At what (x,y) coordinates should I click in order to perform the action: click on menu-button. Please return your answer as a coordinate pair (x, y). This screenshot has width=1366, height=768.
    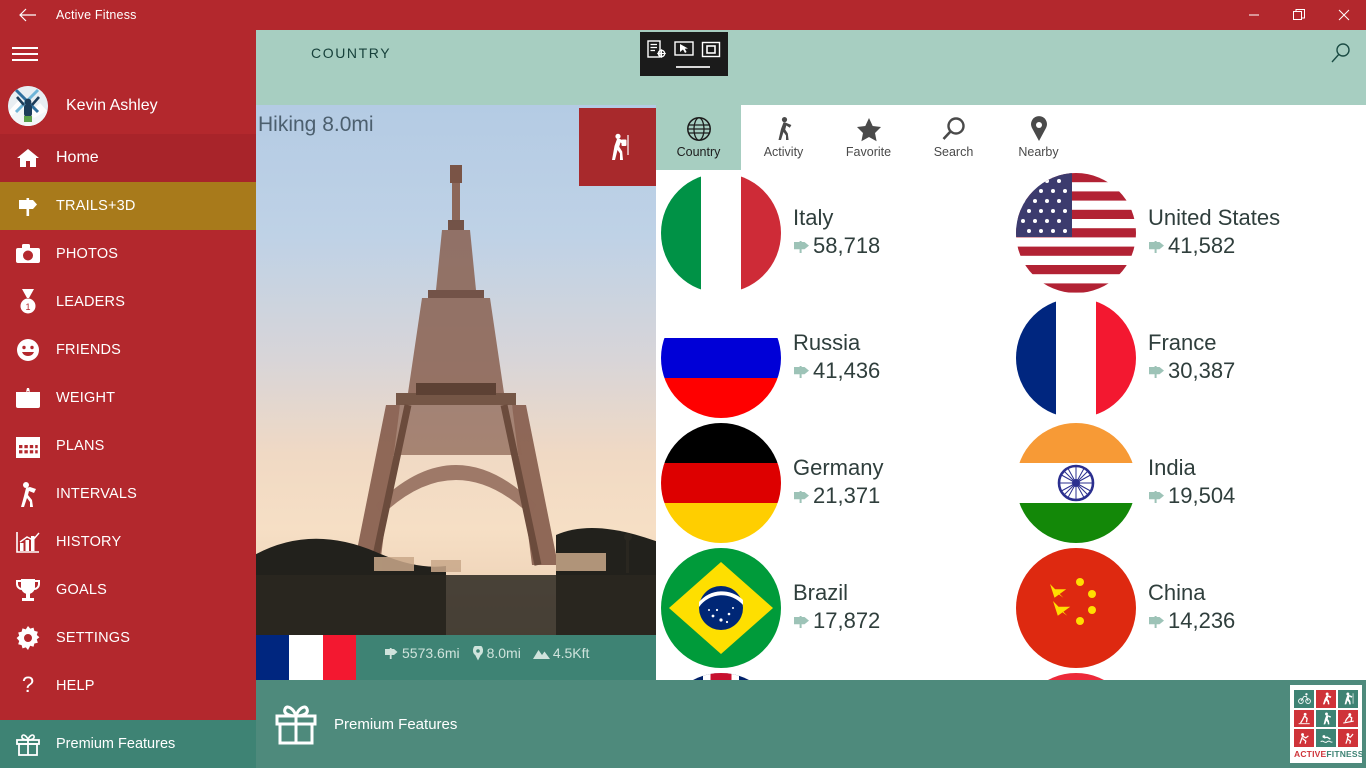
    Looking at the image, I should click on (128, 54).